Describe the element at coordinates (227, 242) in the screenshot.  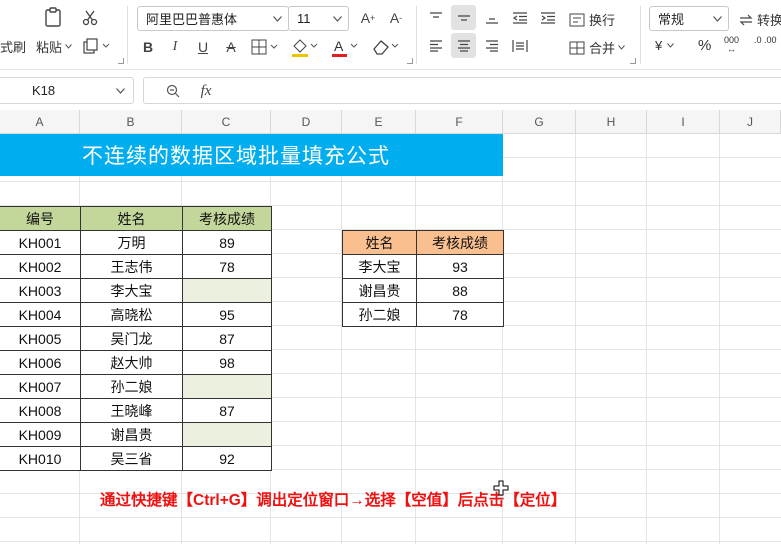
I see `table-cell: 89` at that location.